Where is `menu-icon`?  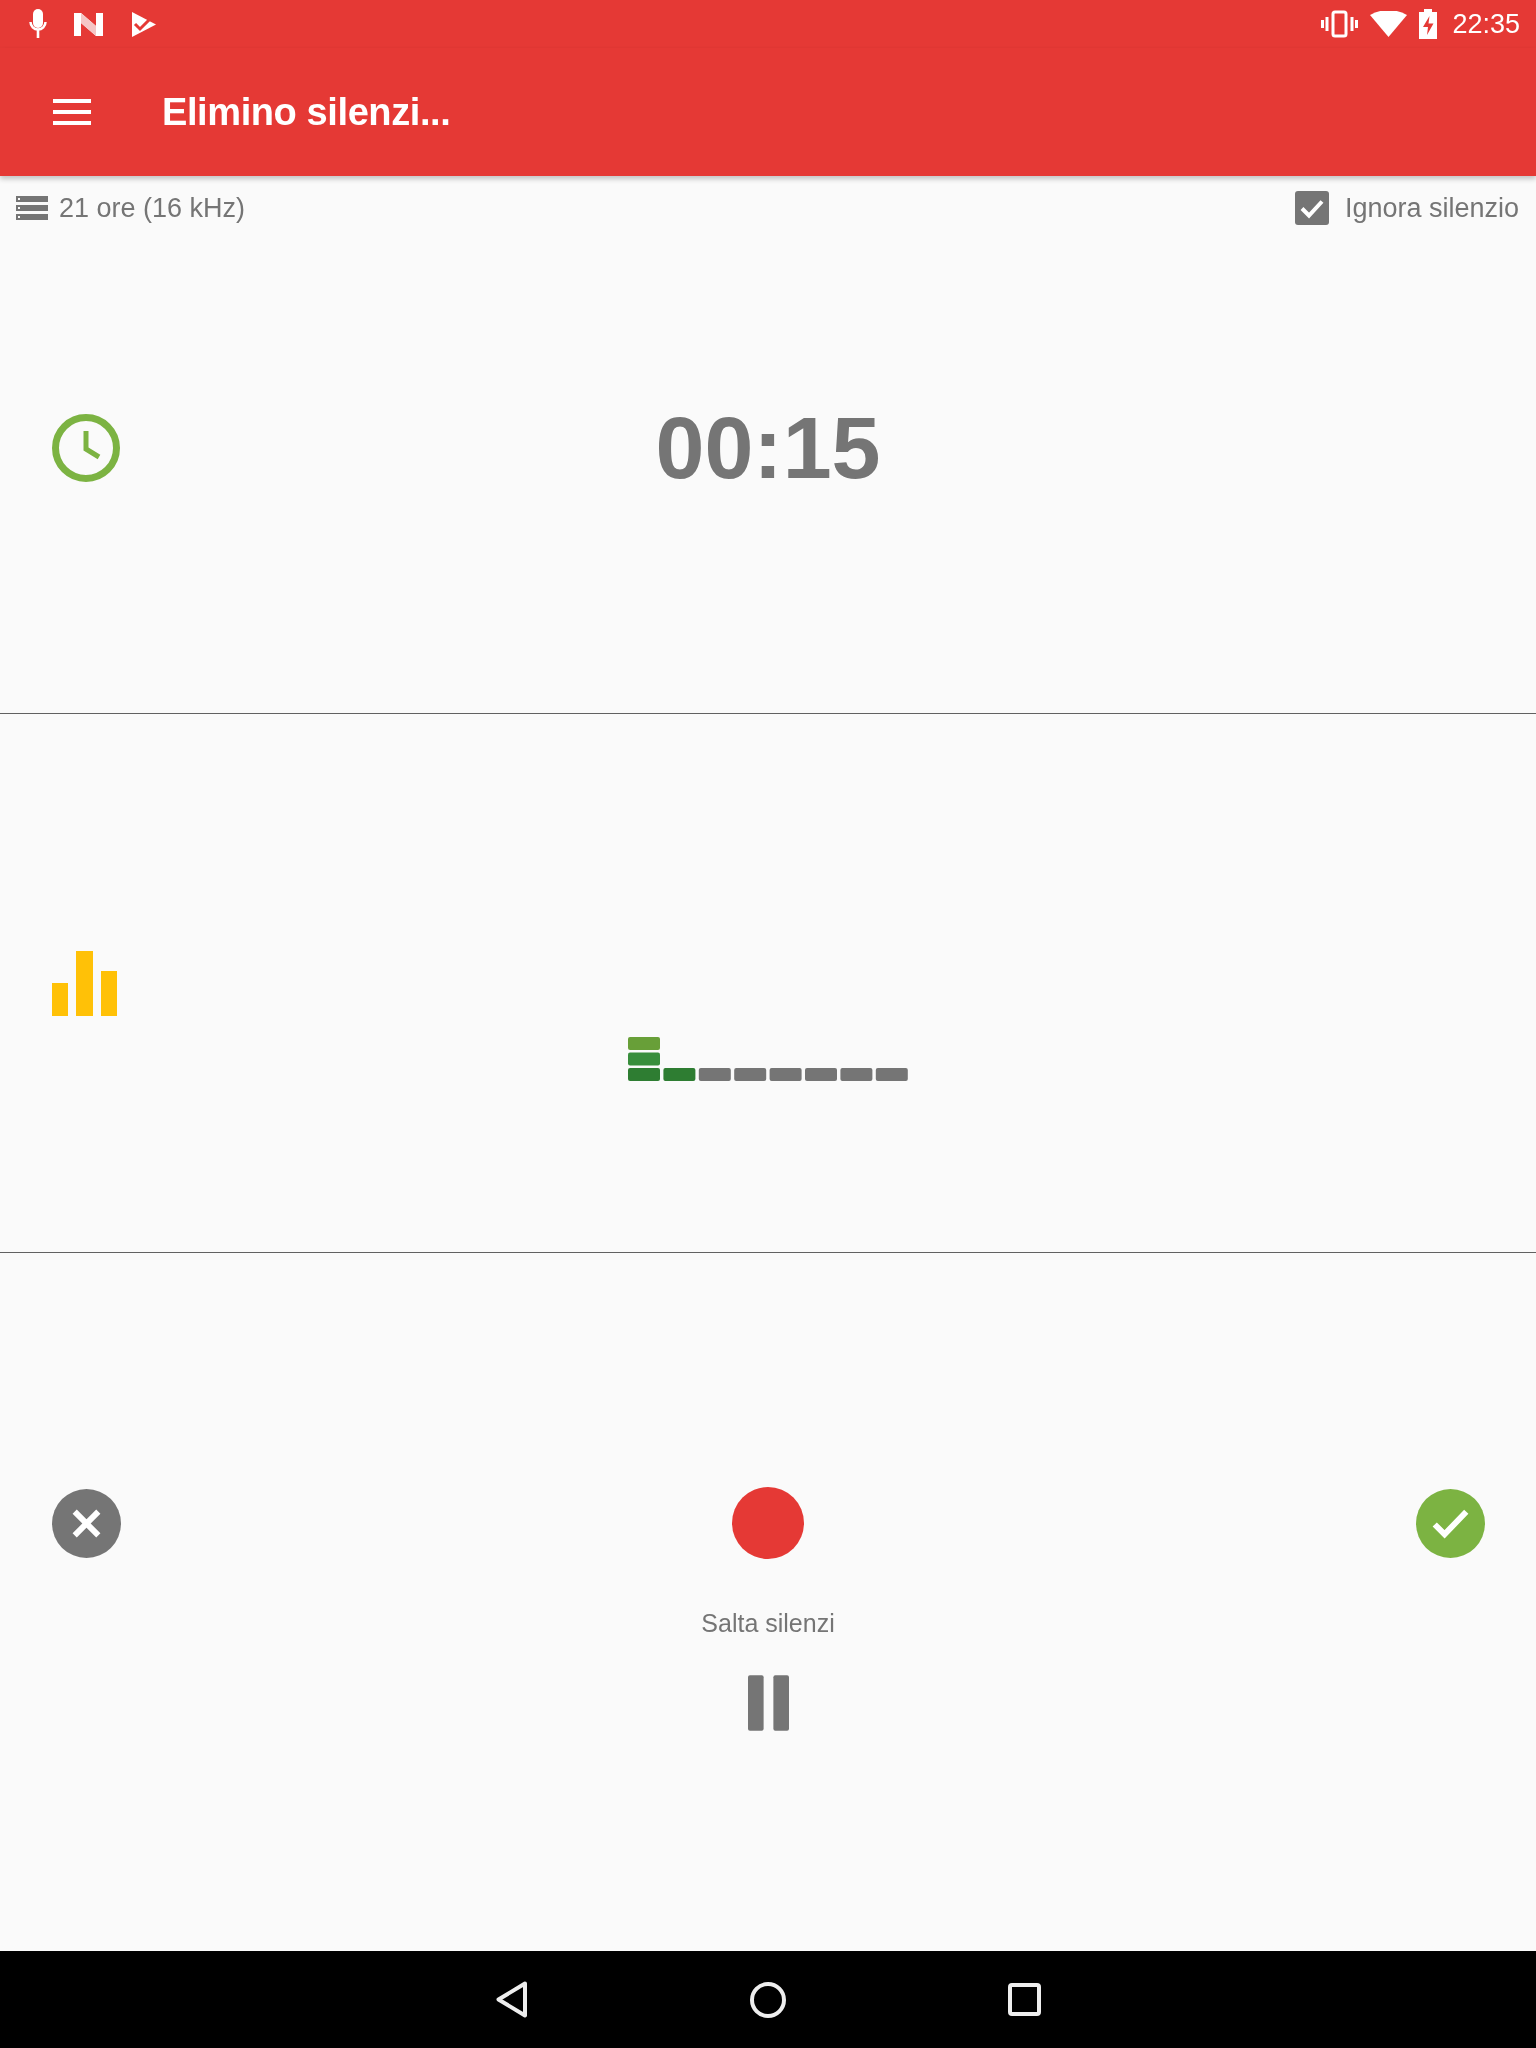
menu-icon is located at coordinates (72, 112).